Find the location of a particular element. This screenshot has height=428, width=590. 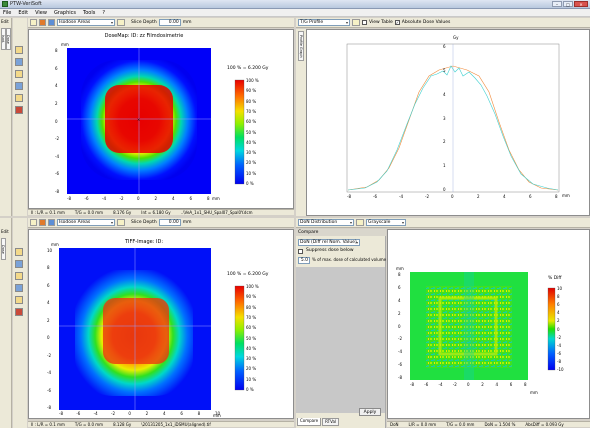

delete-tool-icon is located at coordinates (19, 110).